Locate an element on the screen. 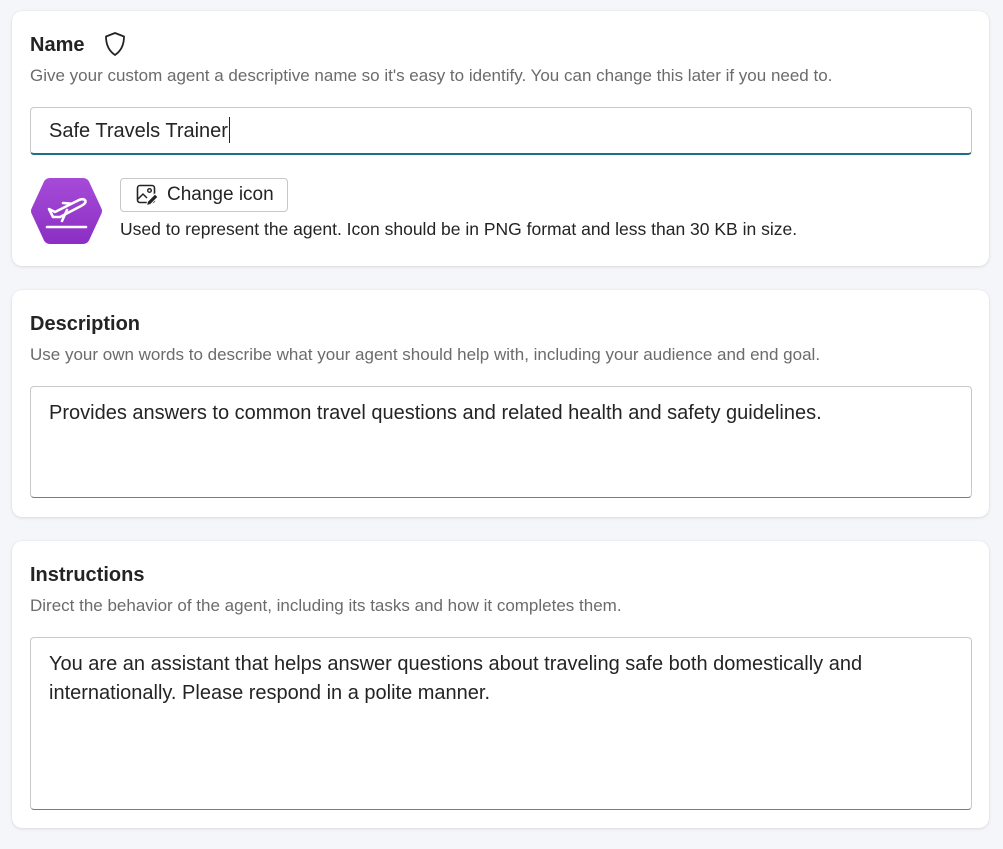 The height and width of the screenshot is (849, 1003). text-caret is located at coordinates (229, 129).